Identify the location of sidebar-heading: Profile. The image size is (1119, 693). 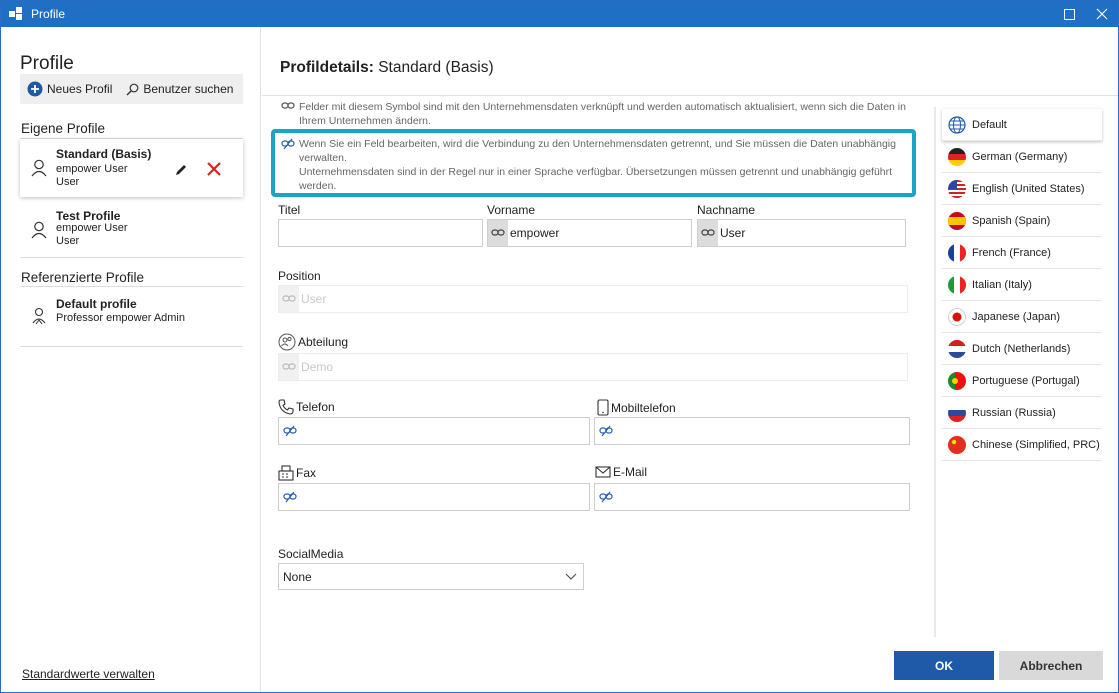
(47, 63).